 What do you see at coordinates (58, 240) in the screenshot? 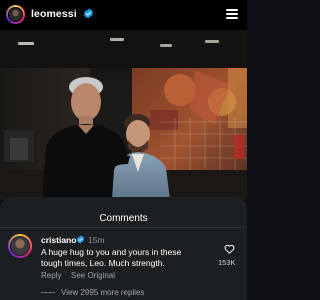
I see `comment-username: cristiano` at bounding box center [58, 240].